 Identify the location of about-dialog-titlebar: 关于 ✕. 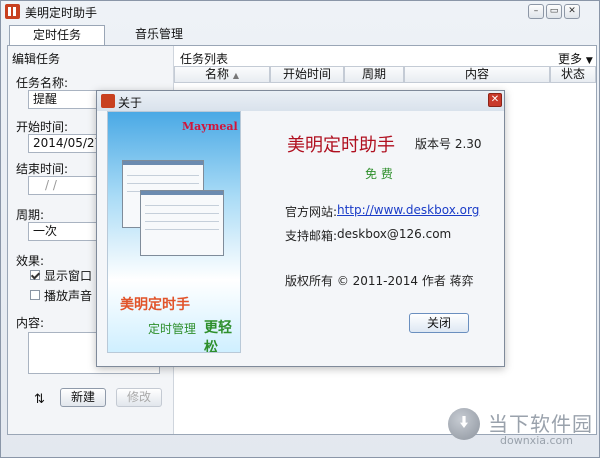
(300, 101).